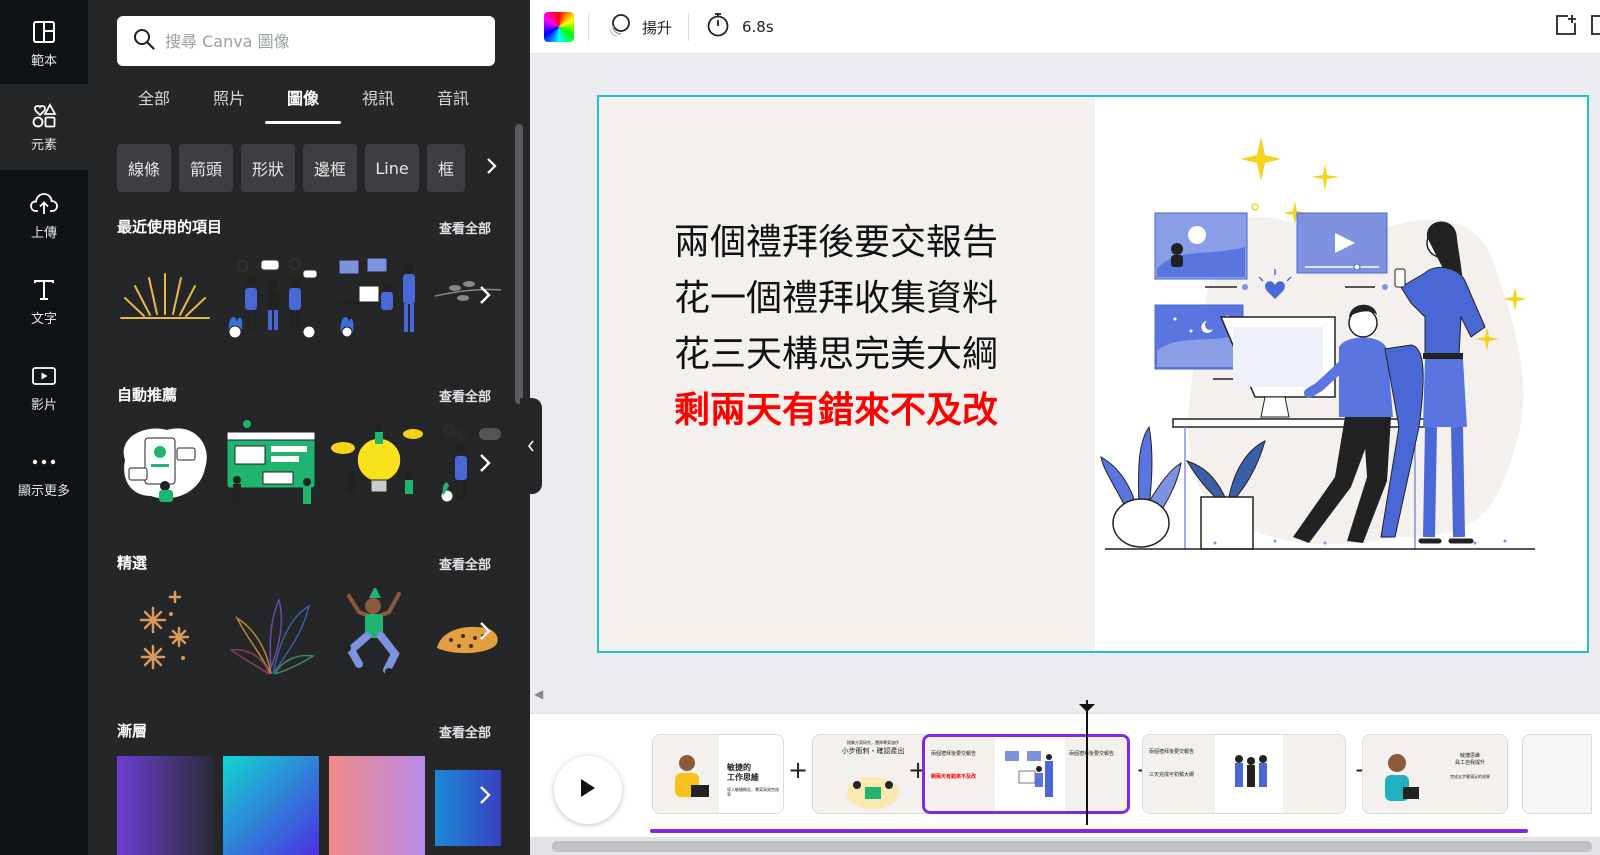 The image size is (1600, 855). What do you see at coordinates (206, 168) in the screenshot?
I see `chip-arrows: 箭頭` at bounding box center [206, 168].